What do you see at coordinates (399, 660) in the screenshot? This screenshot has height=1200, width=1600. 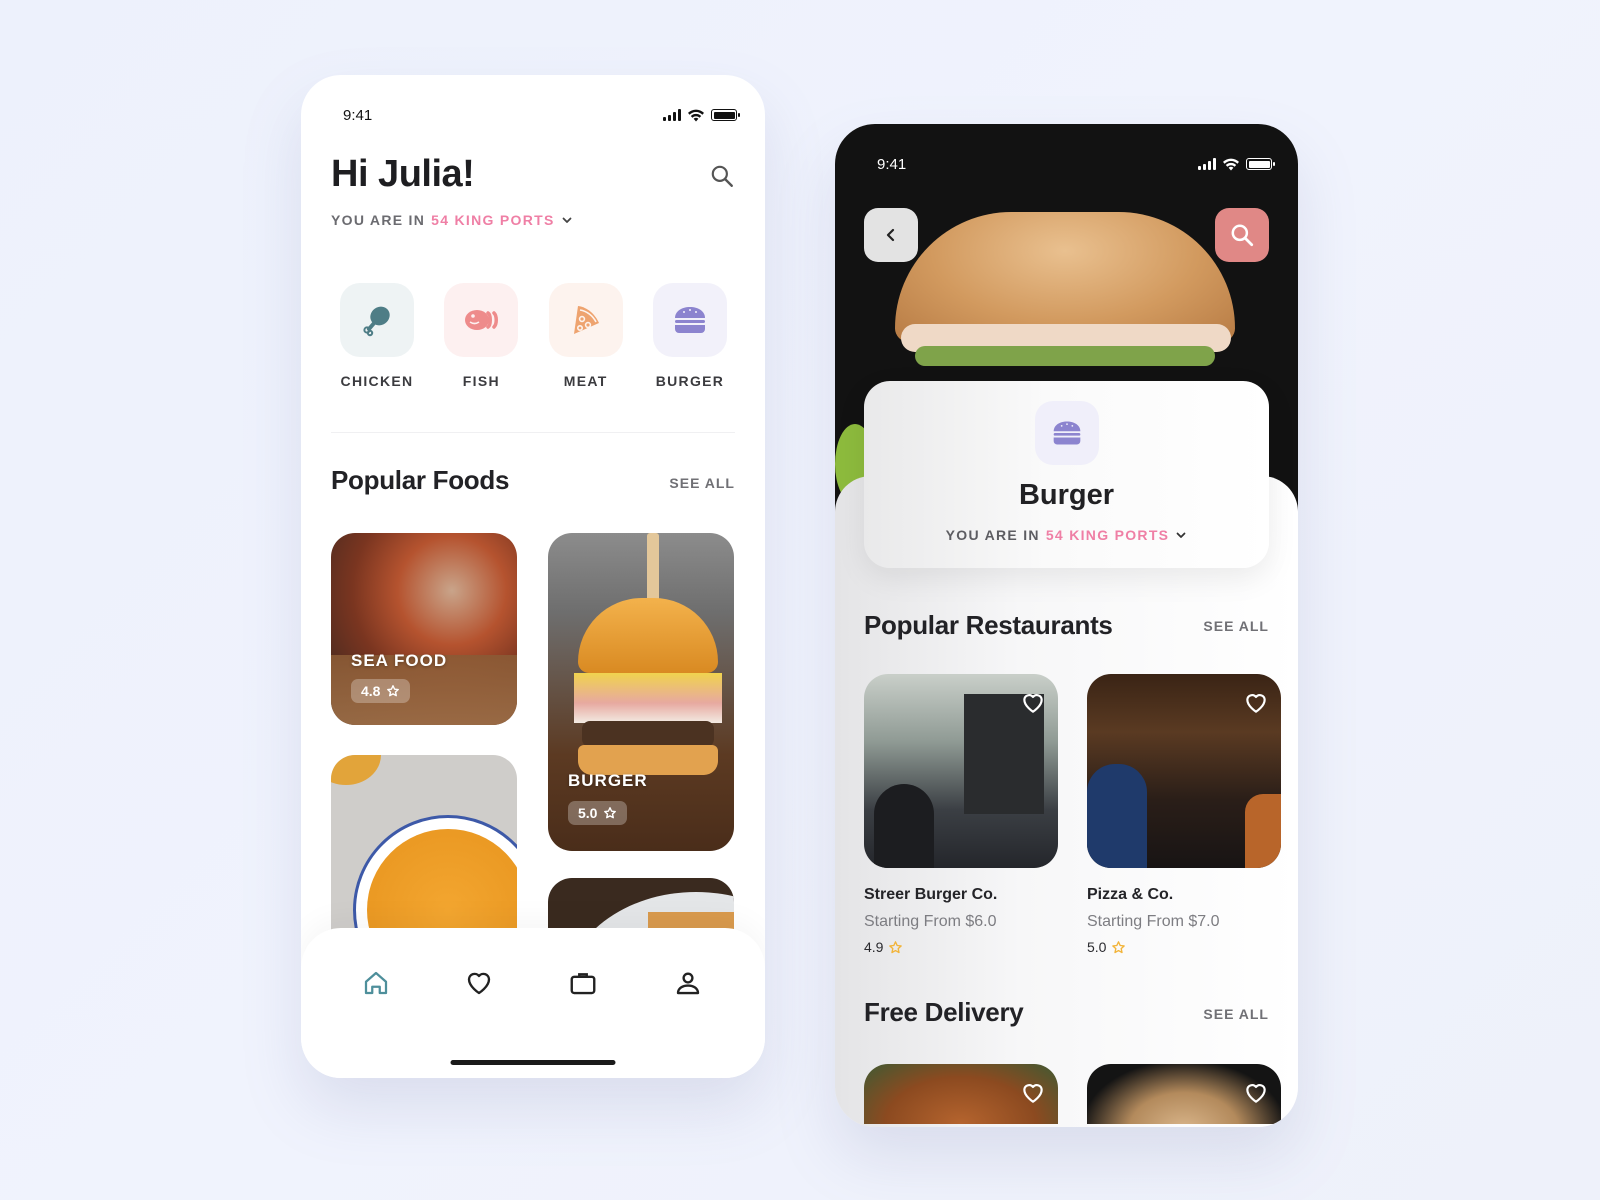 I see `food-name: SEA FOOD` at bounding box center [399, 660].